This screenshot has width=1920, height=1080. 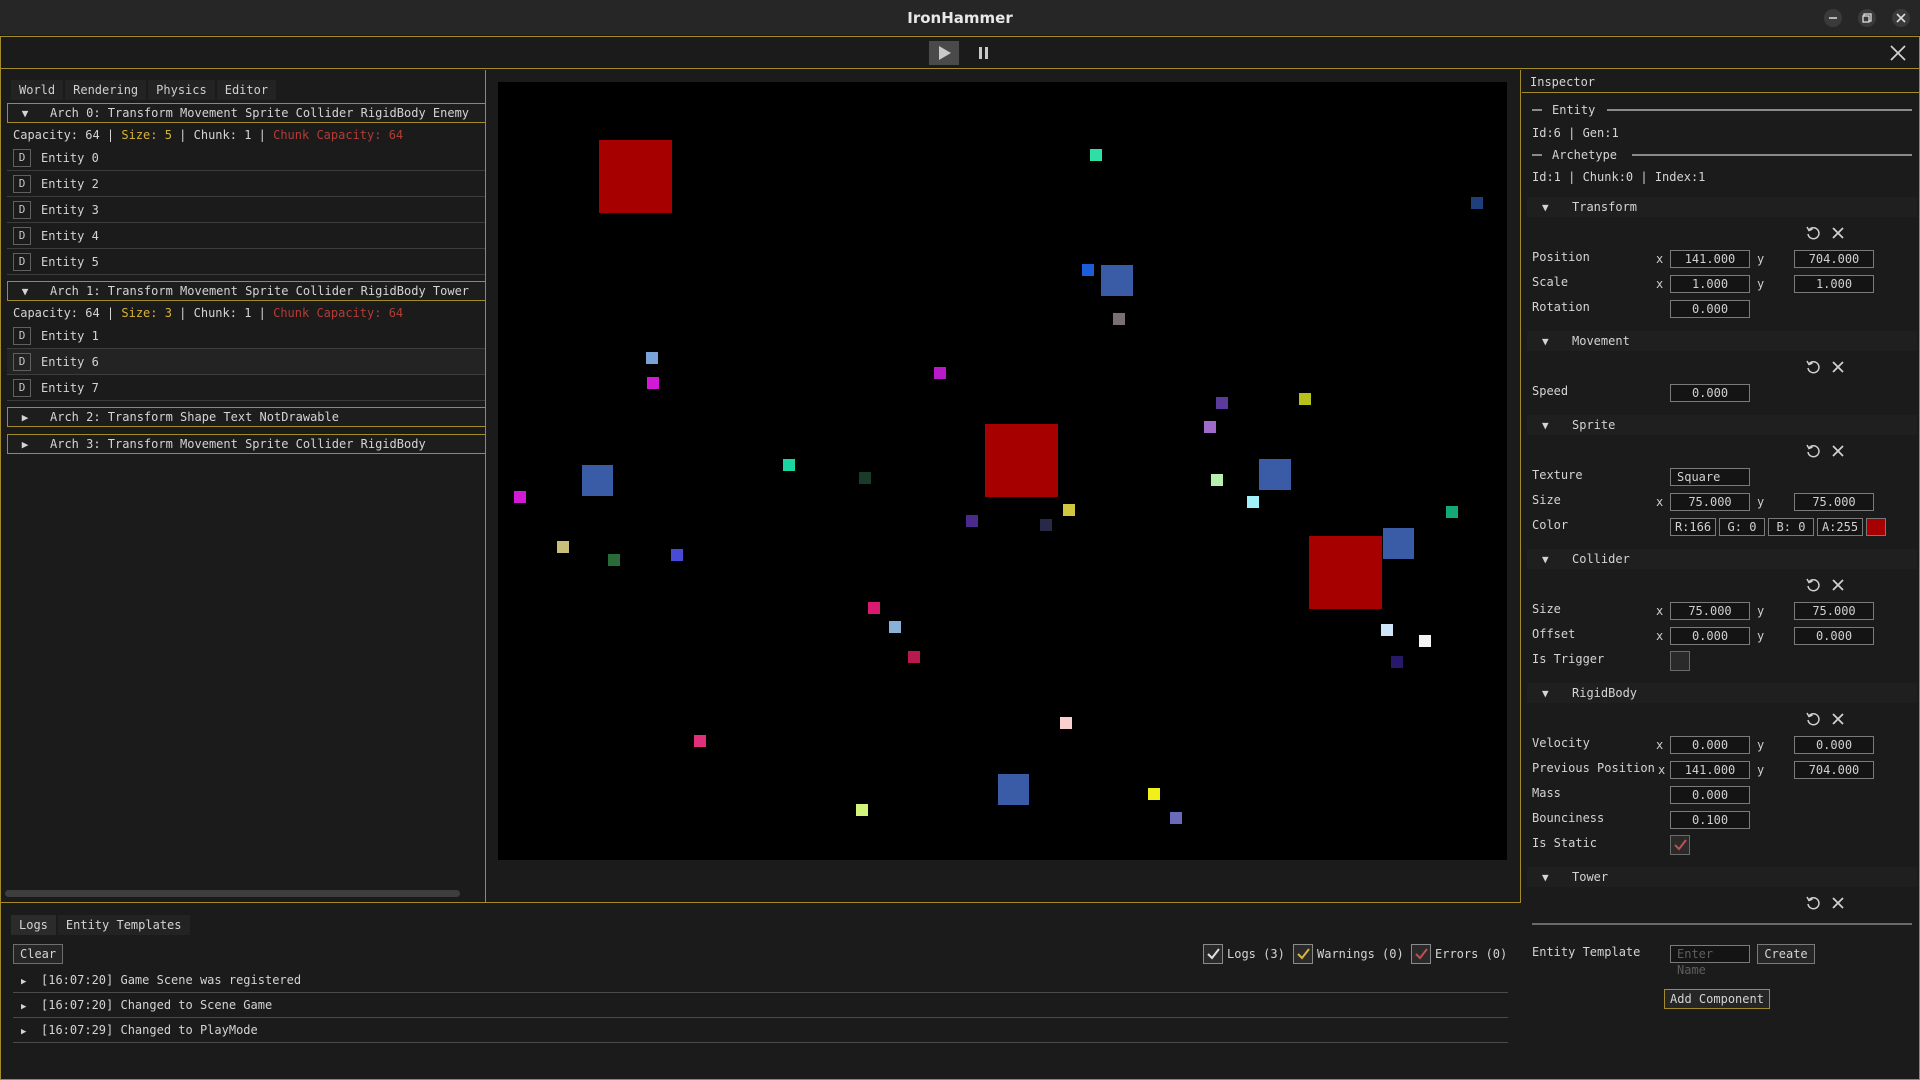 What do you see at coordinates (1867, 18) in the screenshot?
I see `maximize-button` at bounding box center [1867, 18].